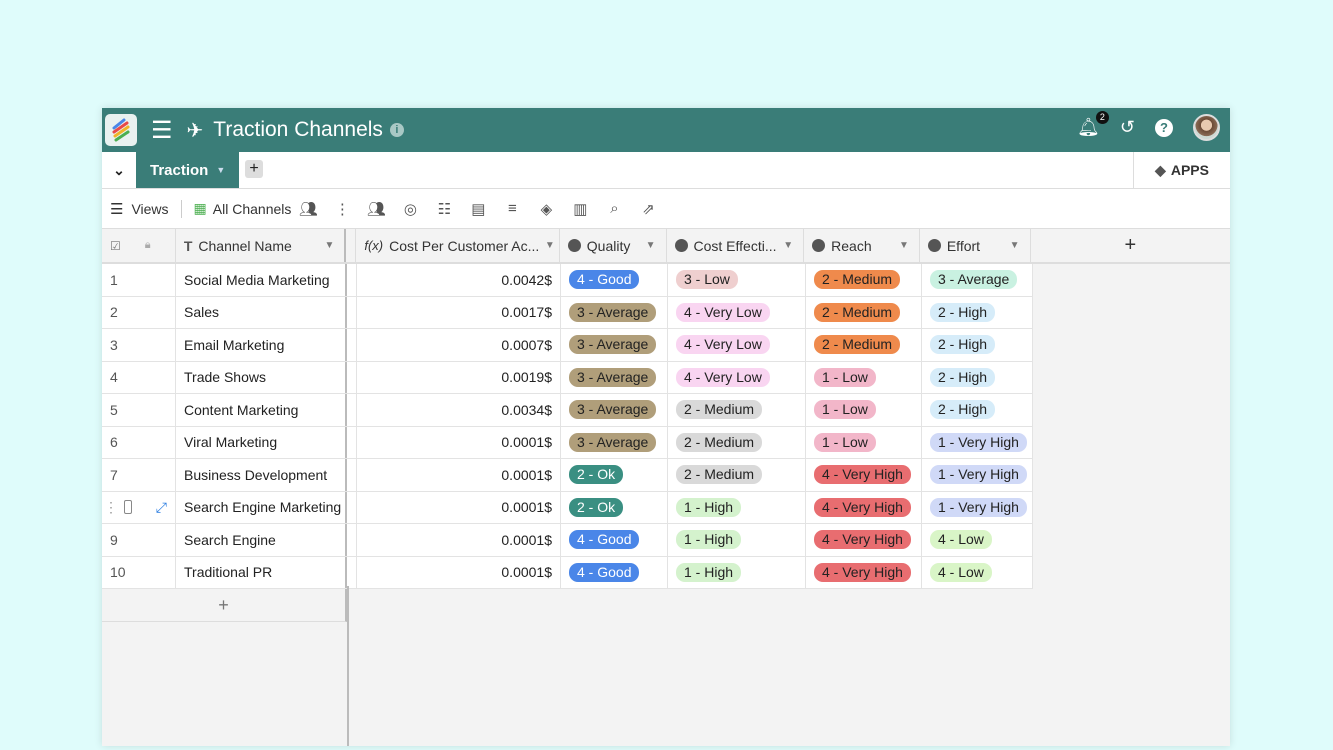  Describe the element at coordinates (348, 666) in the screenshot. I see `frozen-divider` at that location.